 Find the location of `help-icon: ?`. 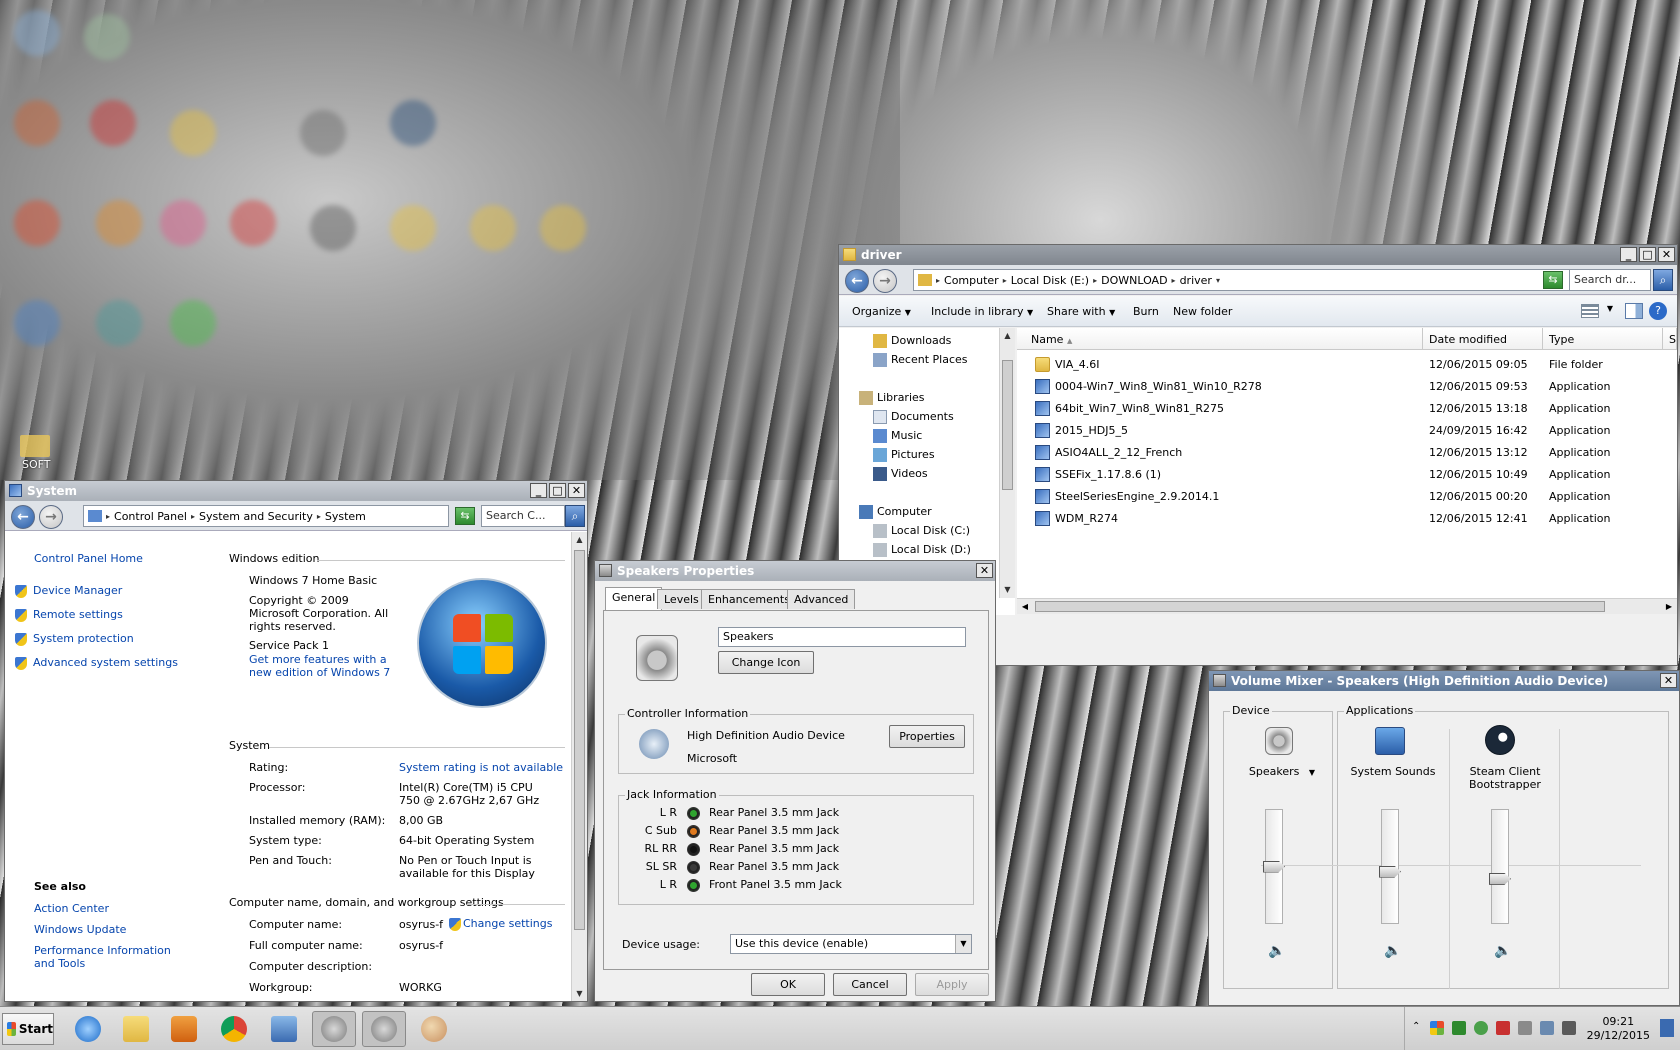

help-icon: ? is located at coordinates (1658, 311).